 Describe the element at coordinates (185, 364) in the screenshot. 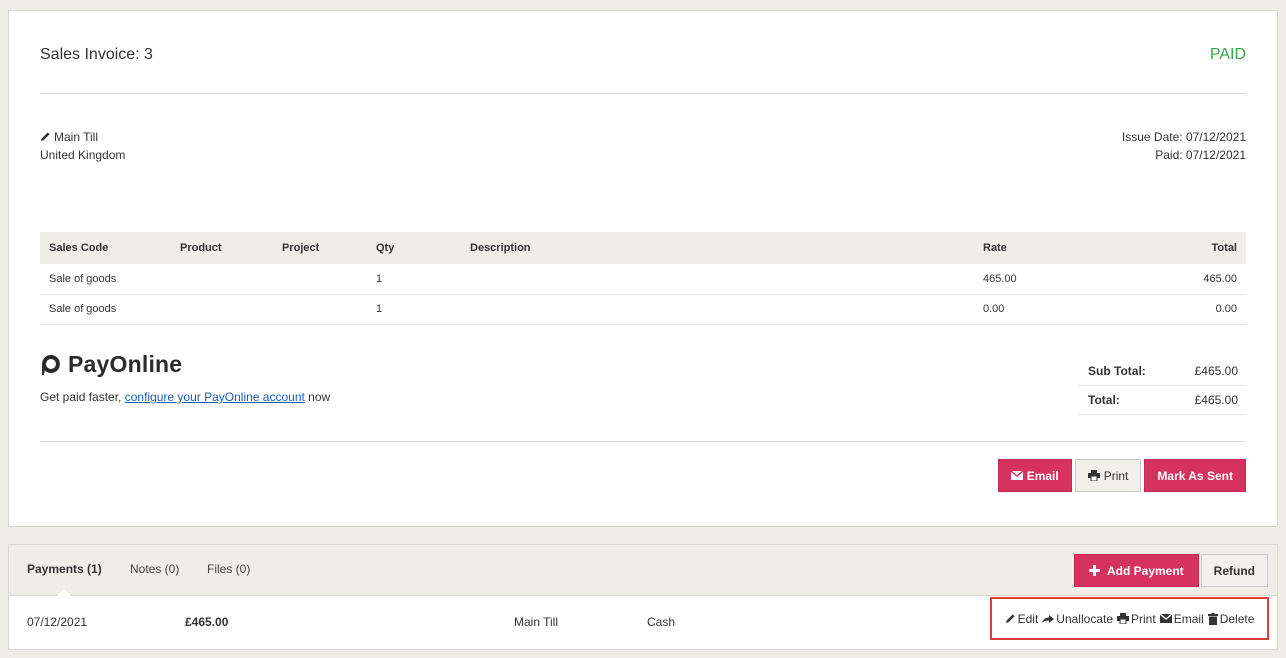

I see `payonline-logo: PayOnline` at that location.